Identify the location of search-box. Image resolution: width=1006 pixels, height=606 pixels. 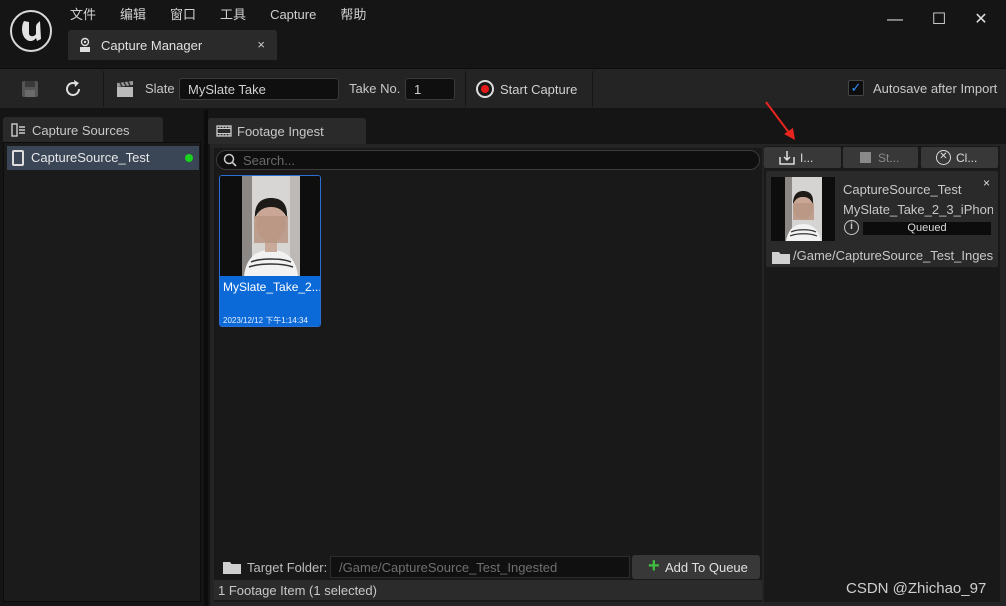
(488, 160).